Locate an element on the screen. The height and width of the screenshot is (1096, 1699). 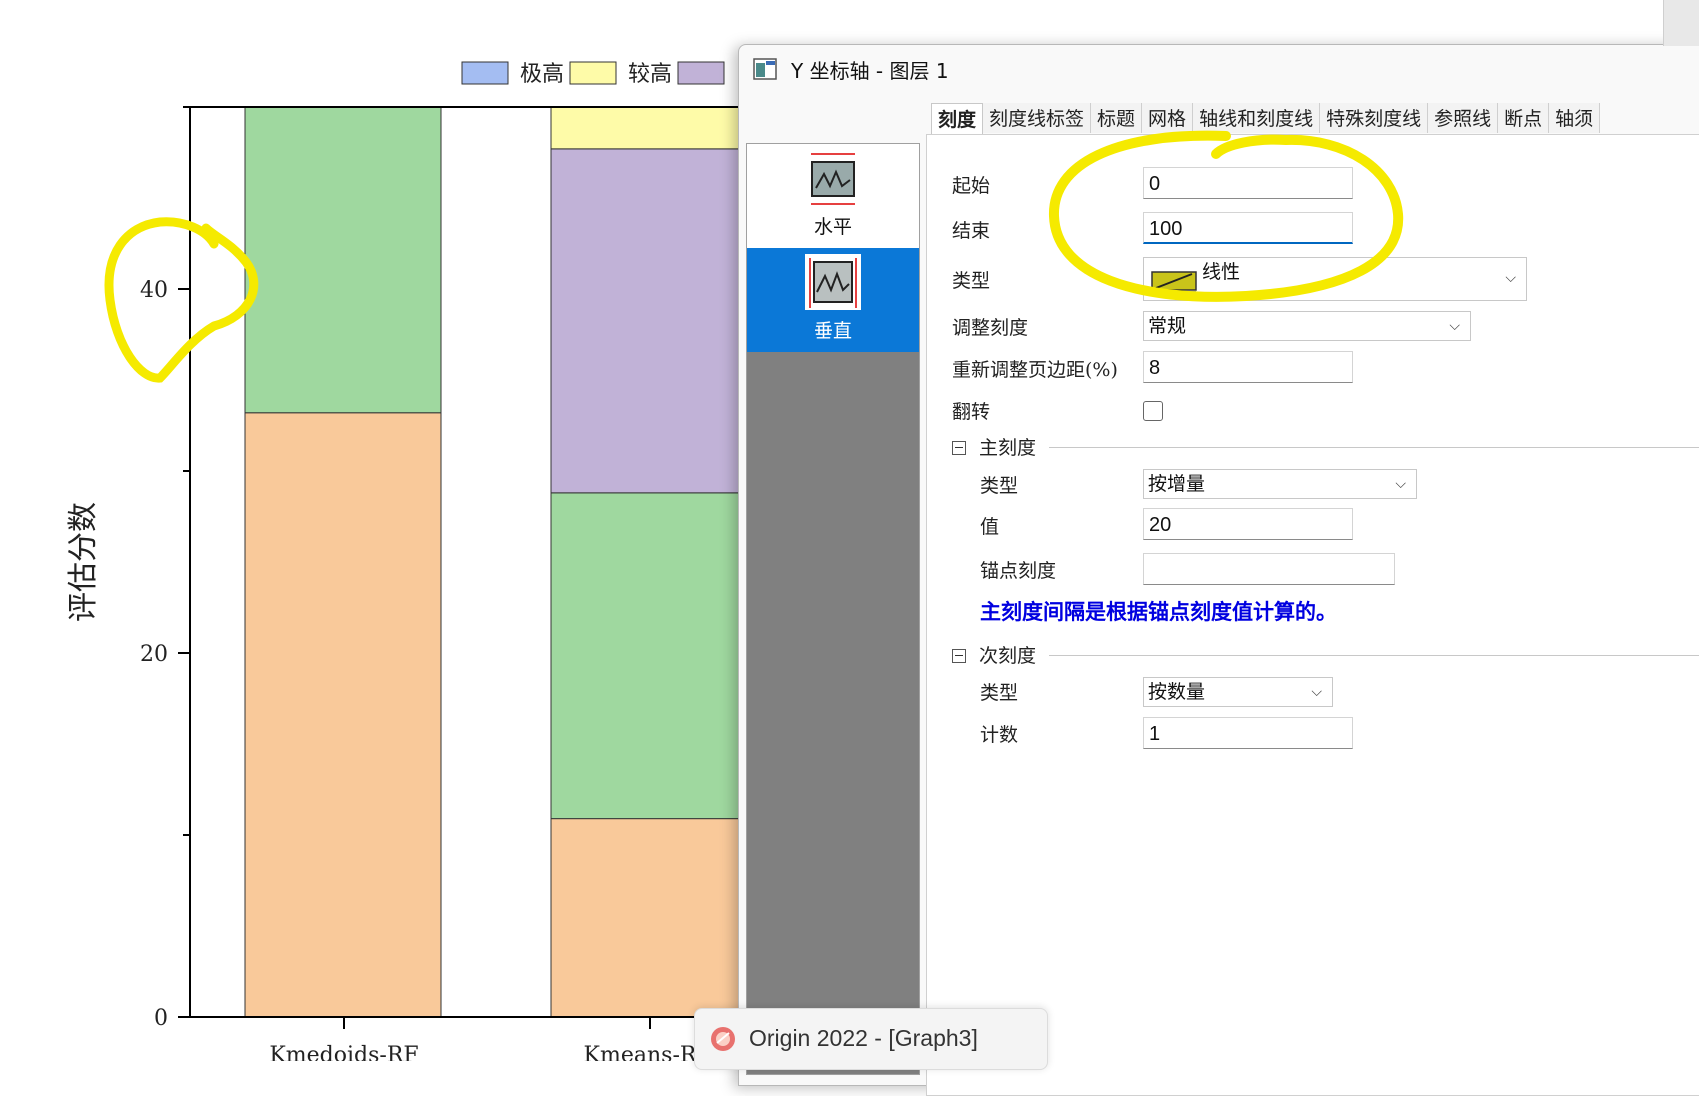
major-value-label: 值 is located at coordinates (990, 527).